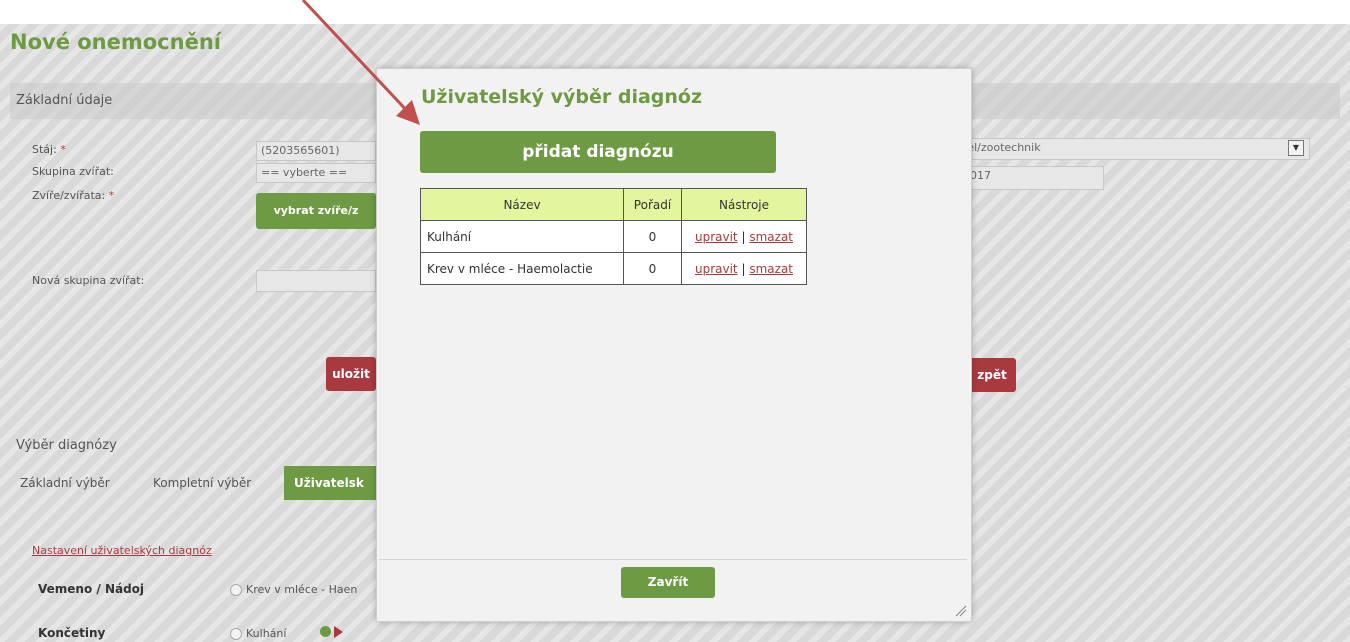  Describe the element at coordinates (202, 483) in the screenshot. I see `tab-complete: Kompletní výběr` at that location.